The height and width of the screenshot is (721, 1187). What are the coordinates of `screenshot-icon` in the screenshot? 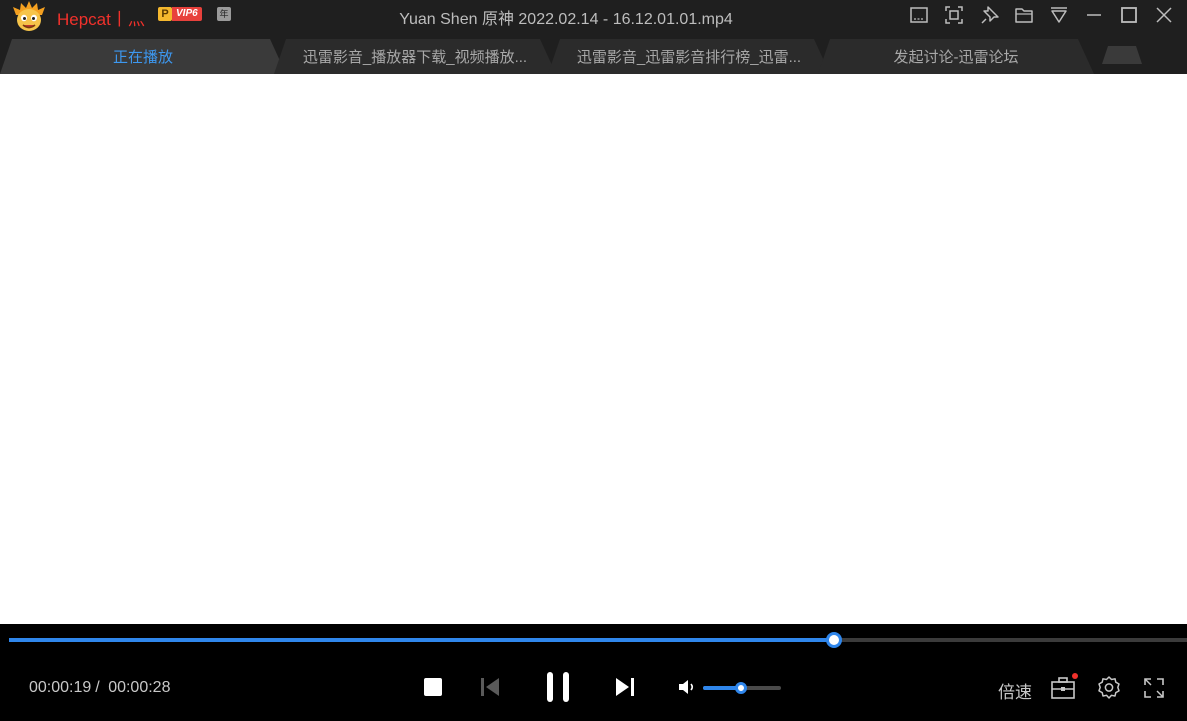 It's located at (954, 15).